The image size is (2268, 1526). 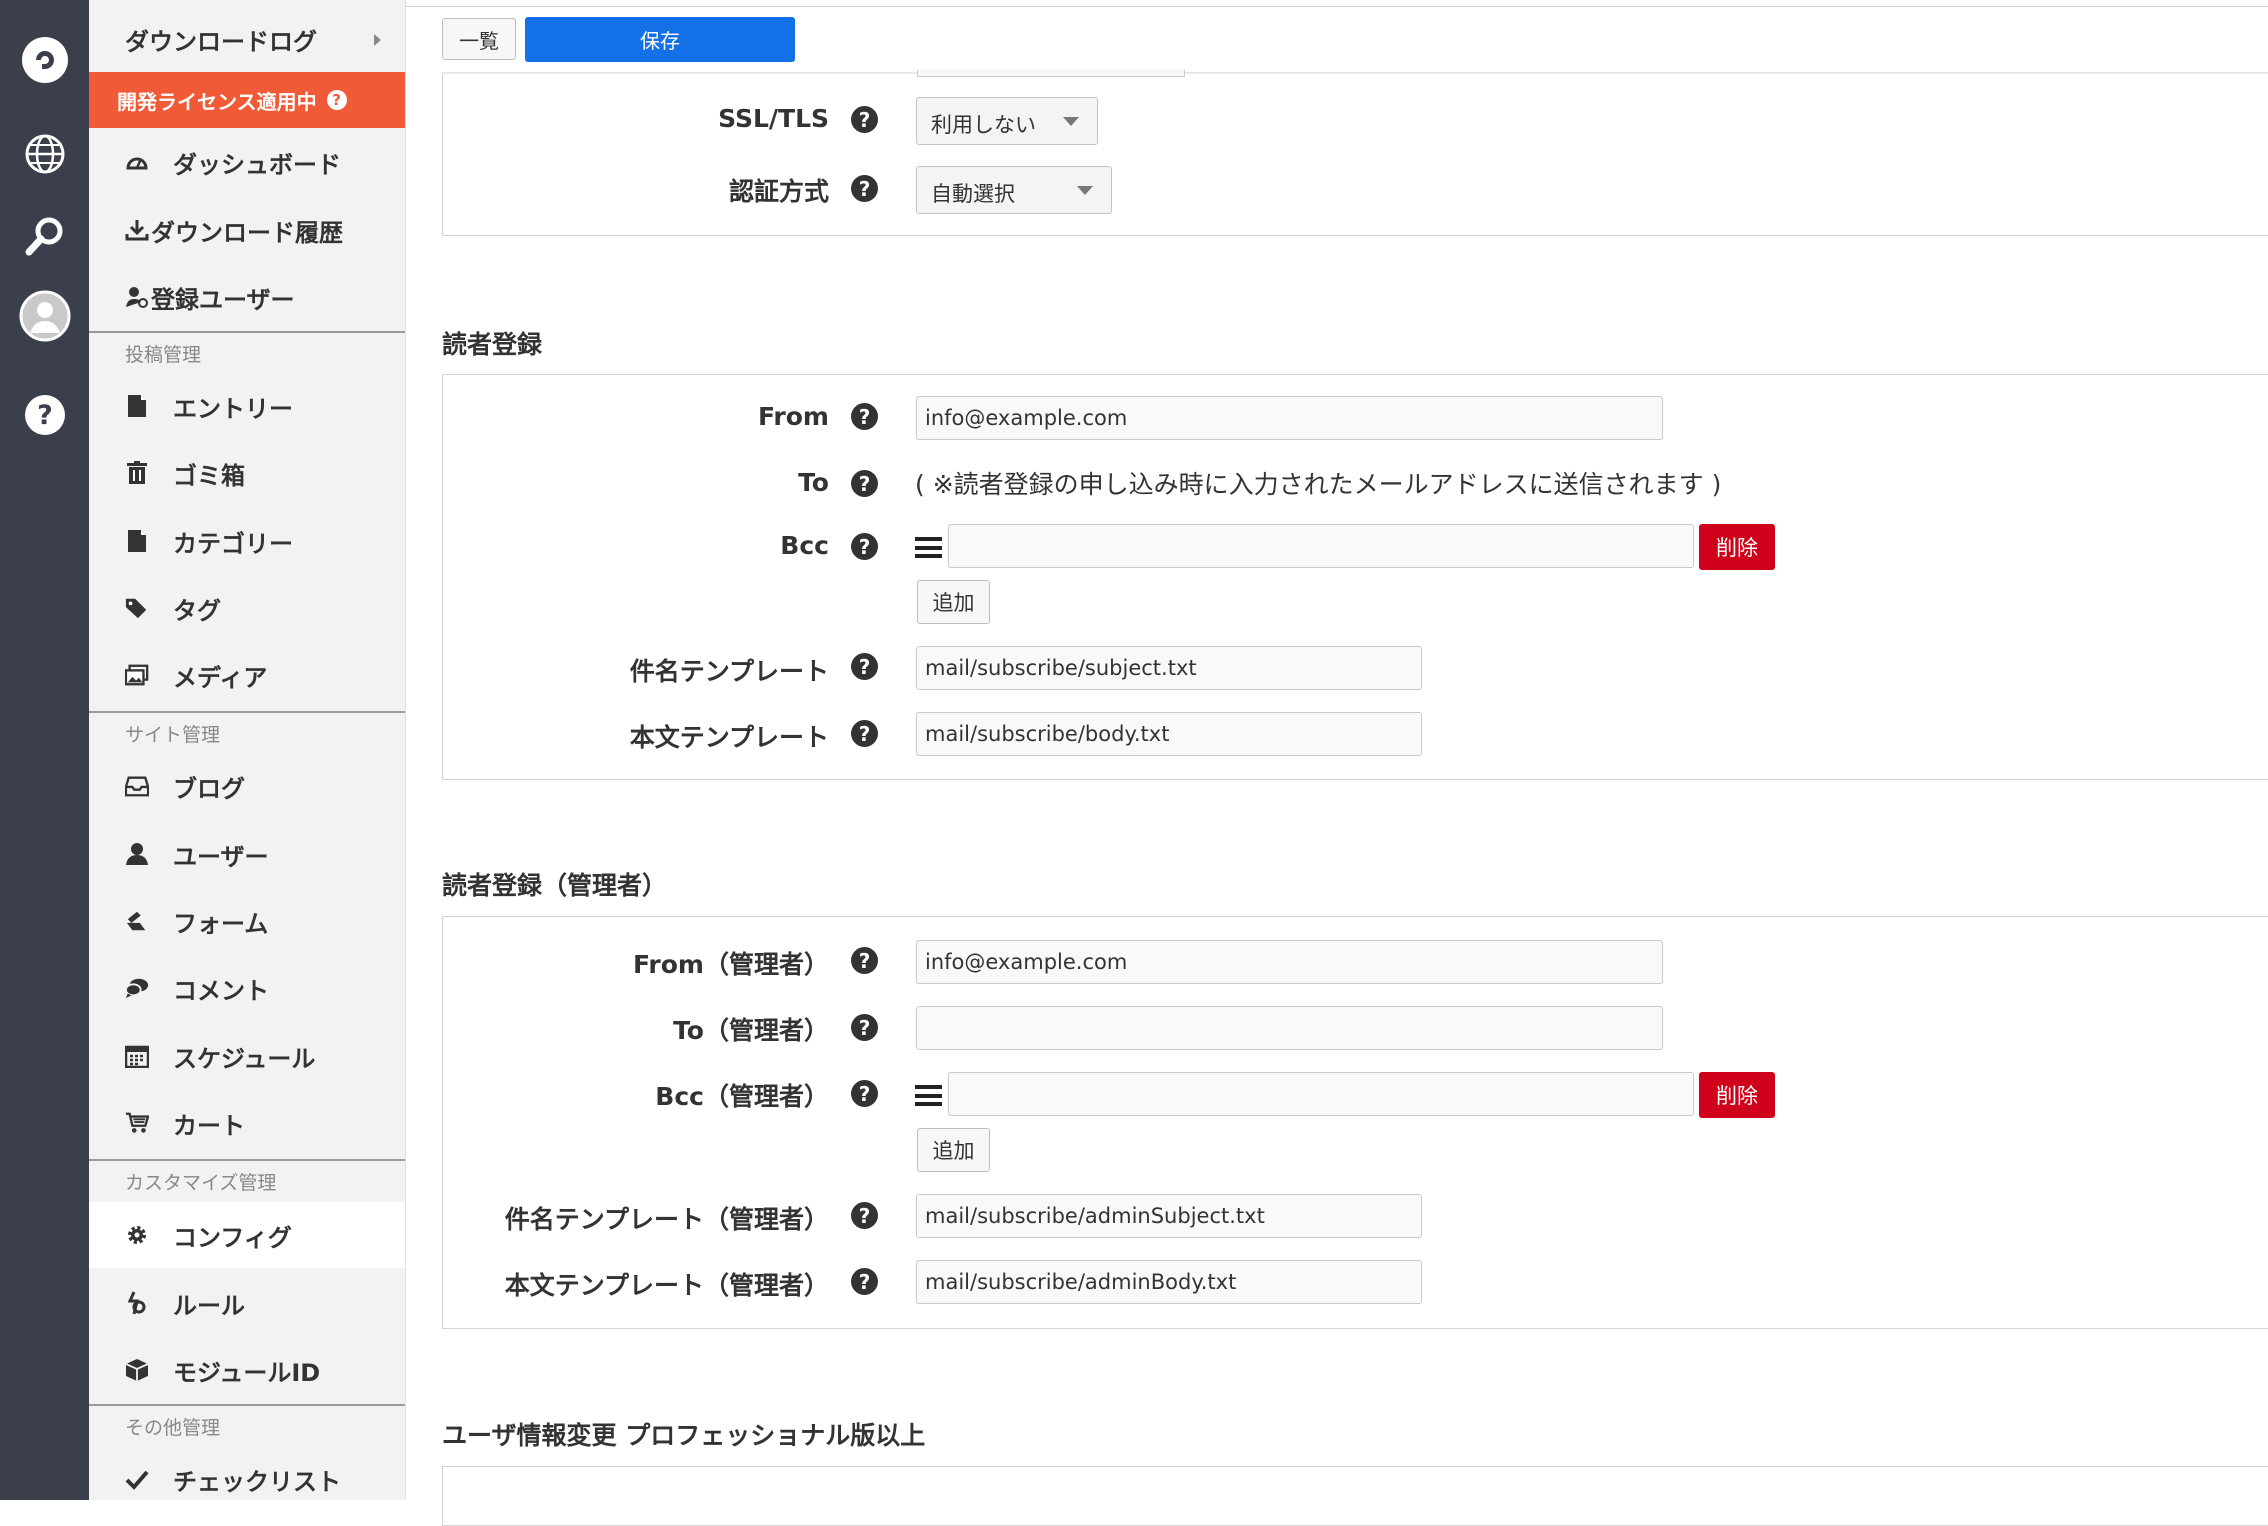 What do you see at coordinates (137, 297) in the screenshot?
I see `user-add-icon` at bounding box center [137, 297].